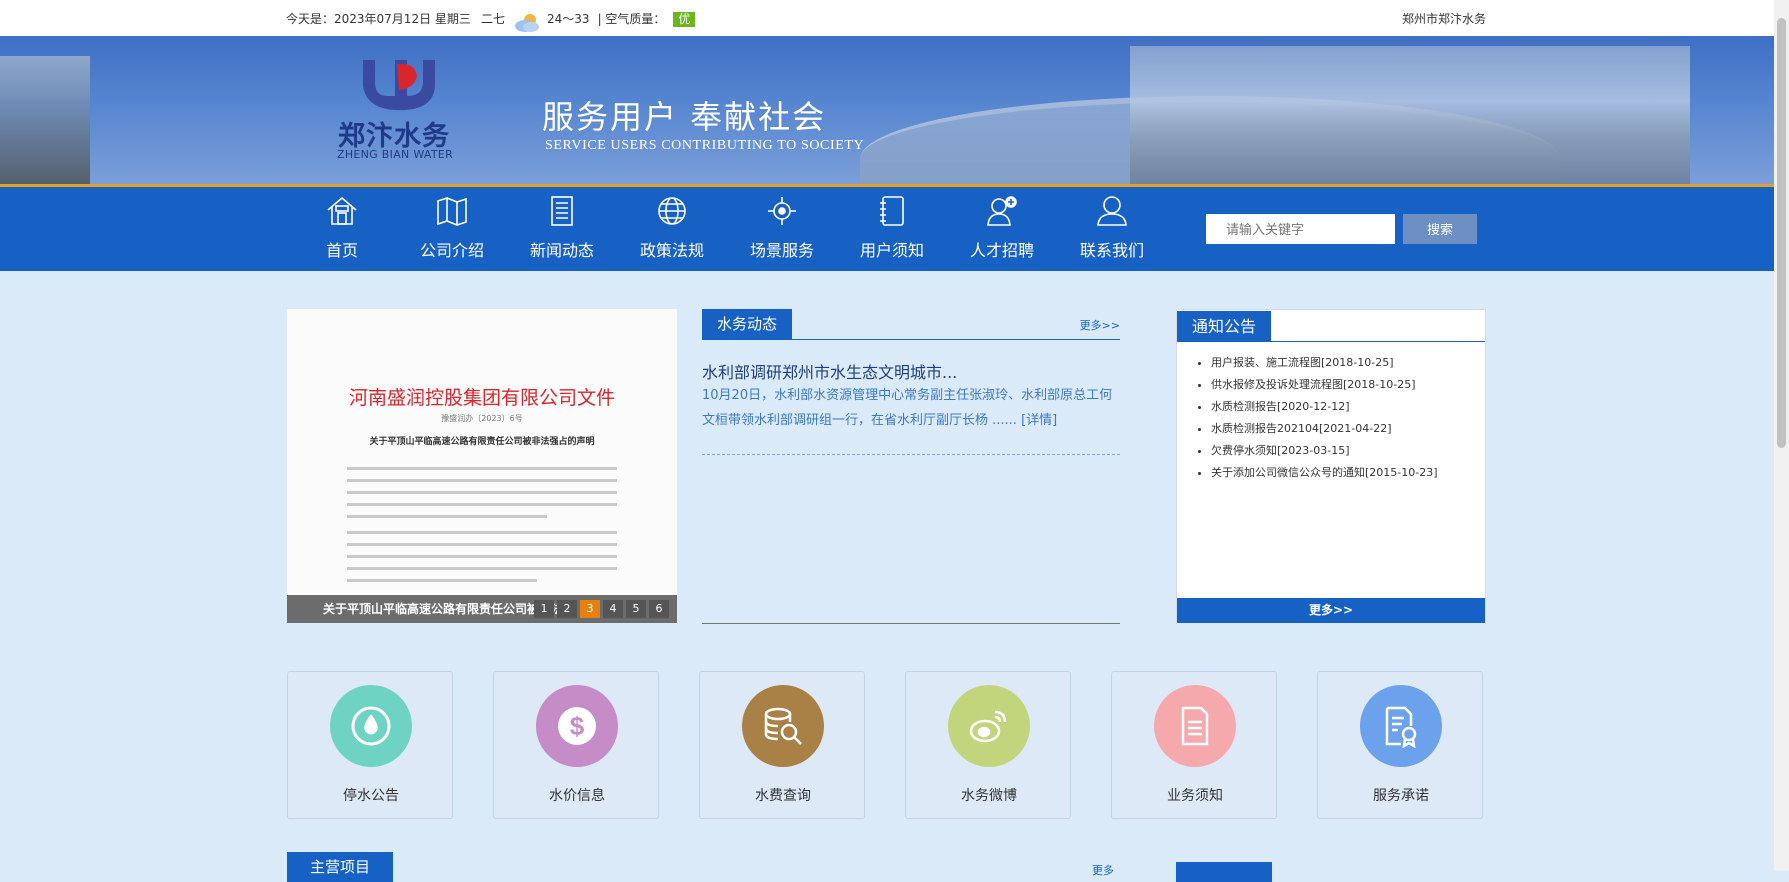 This screenshot has width=1789, height=882. I want to click on notice-item: 欠费停水须知[2023-03-15], so click(1324, 451).